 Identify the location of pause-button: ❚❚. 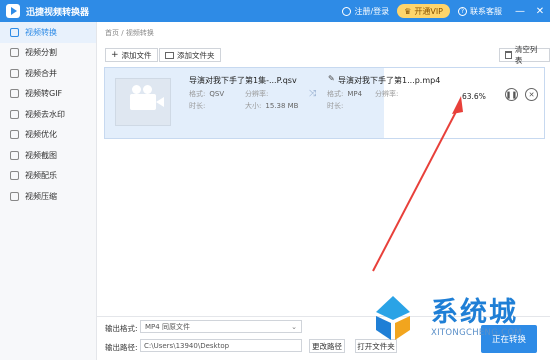
(511, 94).